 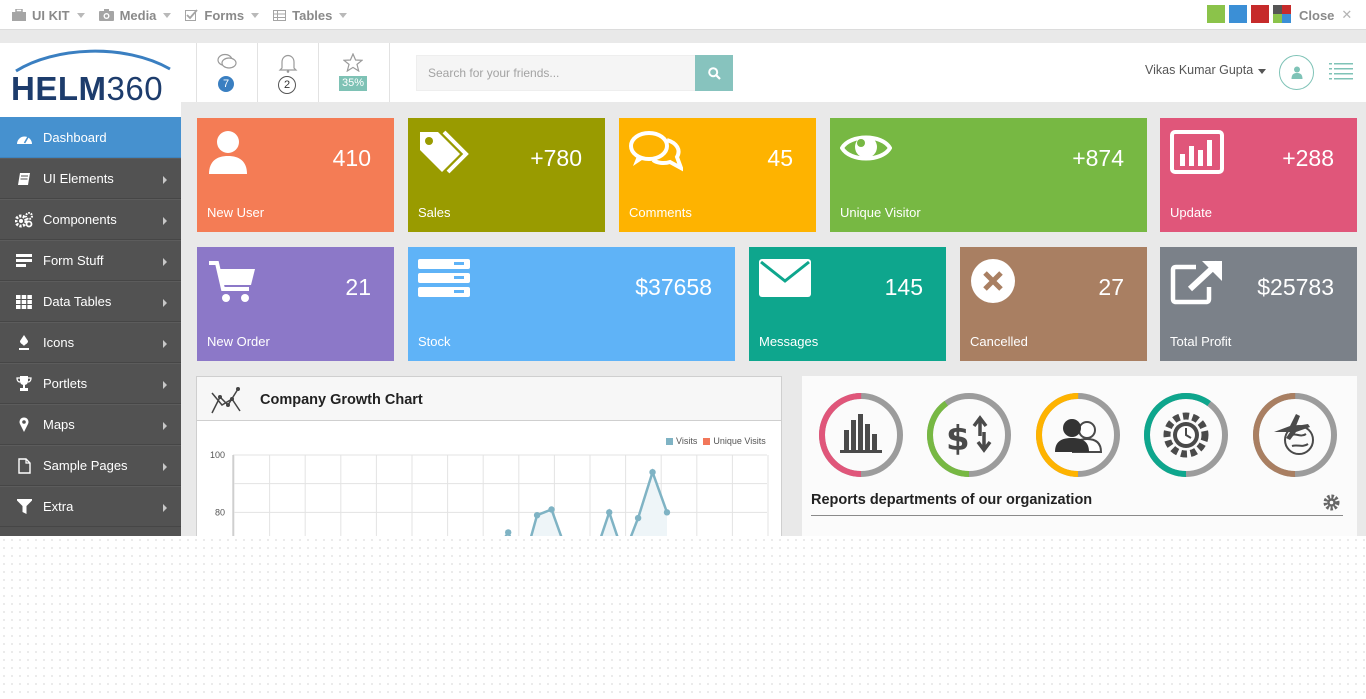 What do you see at coordinates (861, 435) in the screenshot?
I see `report-ring-buildings` at bounding box center [861, 435].